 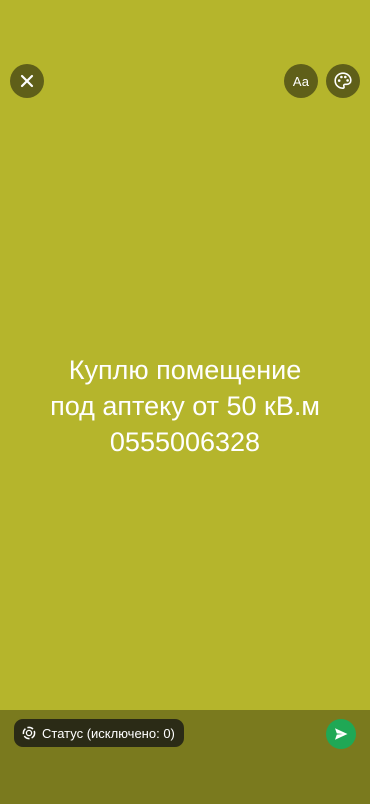 I want to click on send-button, so click(x=341, y=734).